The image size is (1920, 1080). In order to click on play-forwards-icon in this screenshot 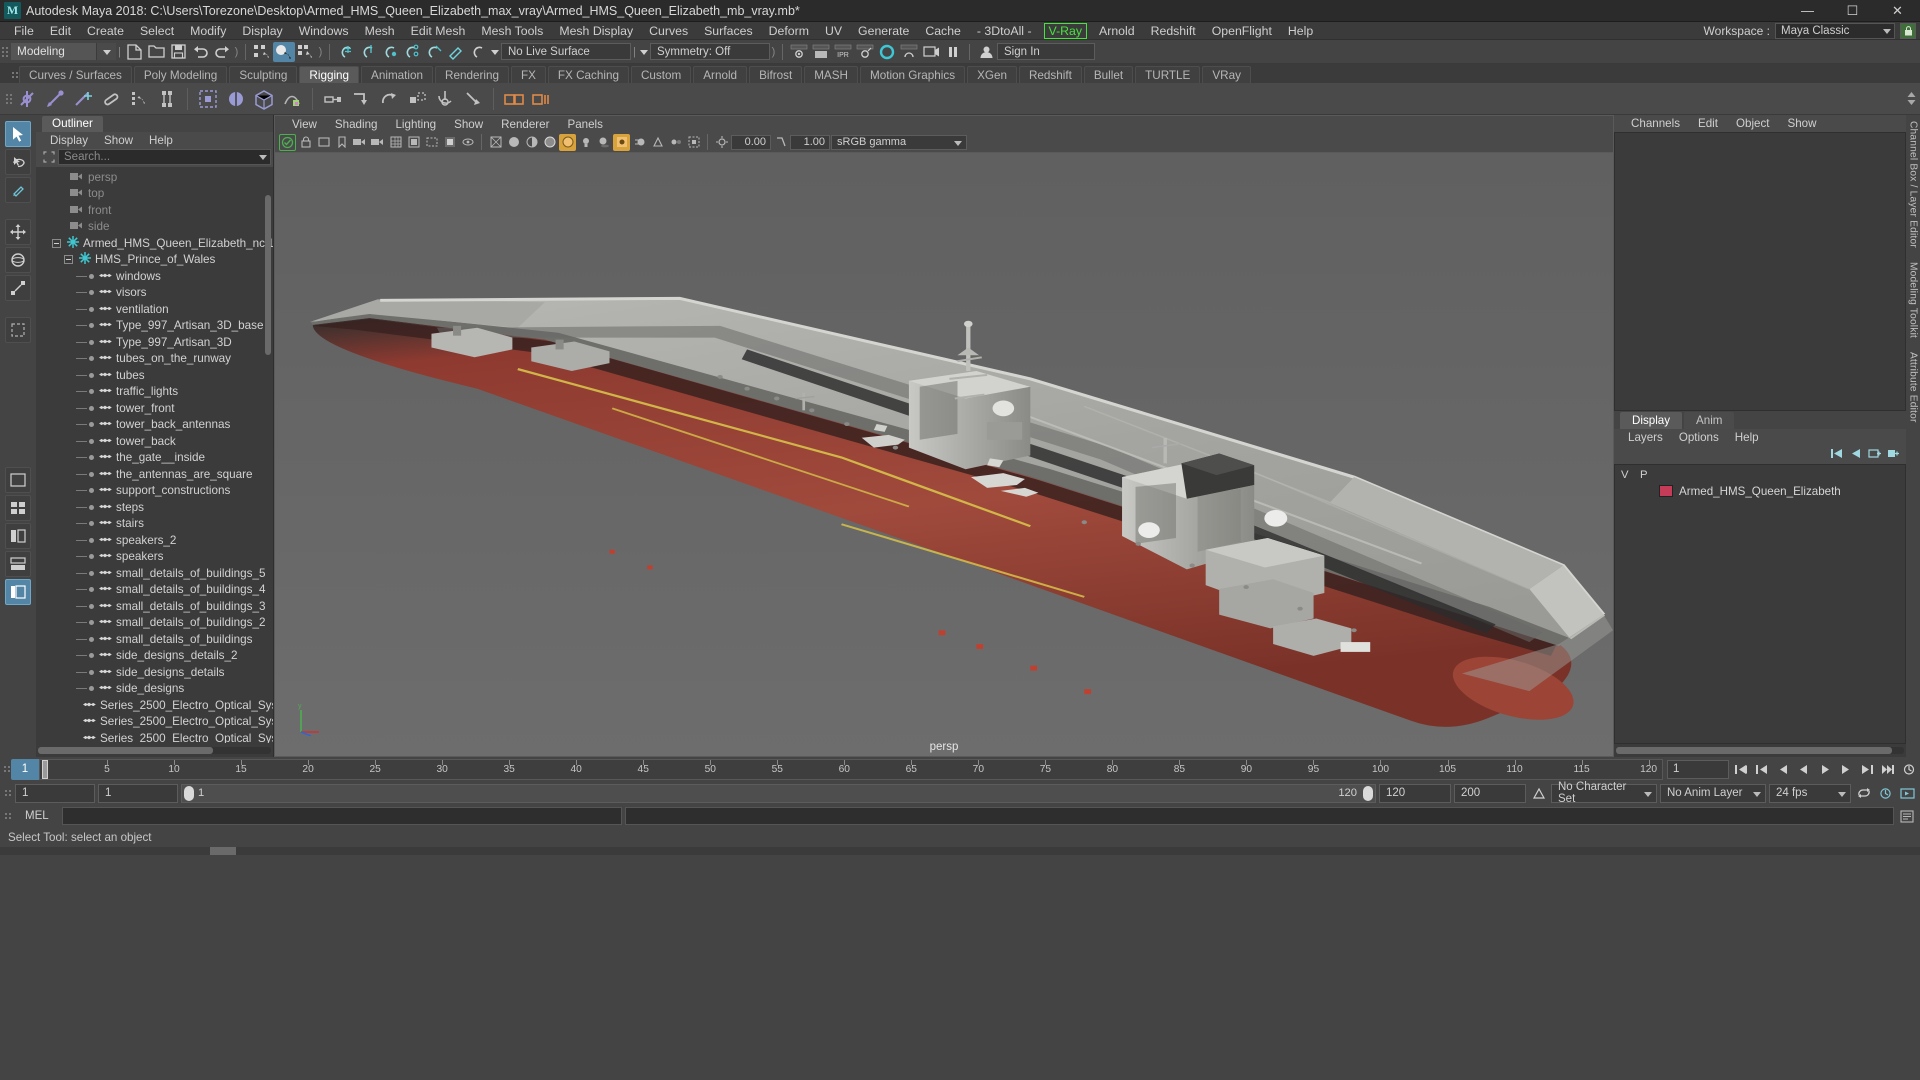, I will do `click(1824, 769)`.